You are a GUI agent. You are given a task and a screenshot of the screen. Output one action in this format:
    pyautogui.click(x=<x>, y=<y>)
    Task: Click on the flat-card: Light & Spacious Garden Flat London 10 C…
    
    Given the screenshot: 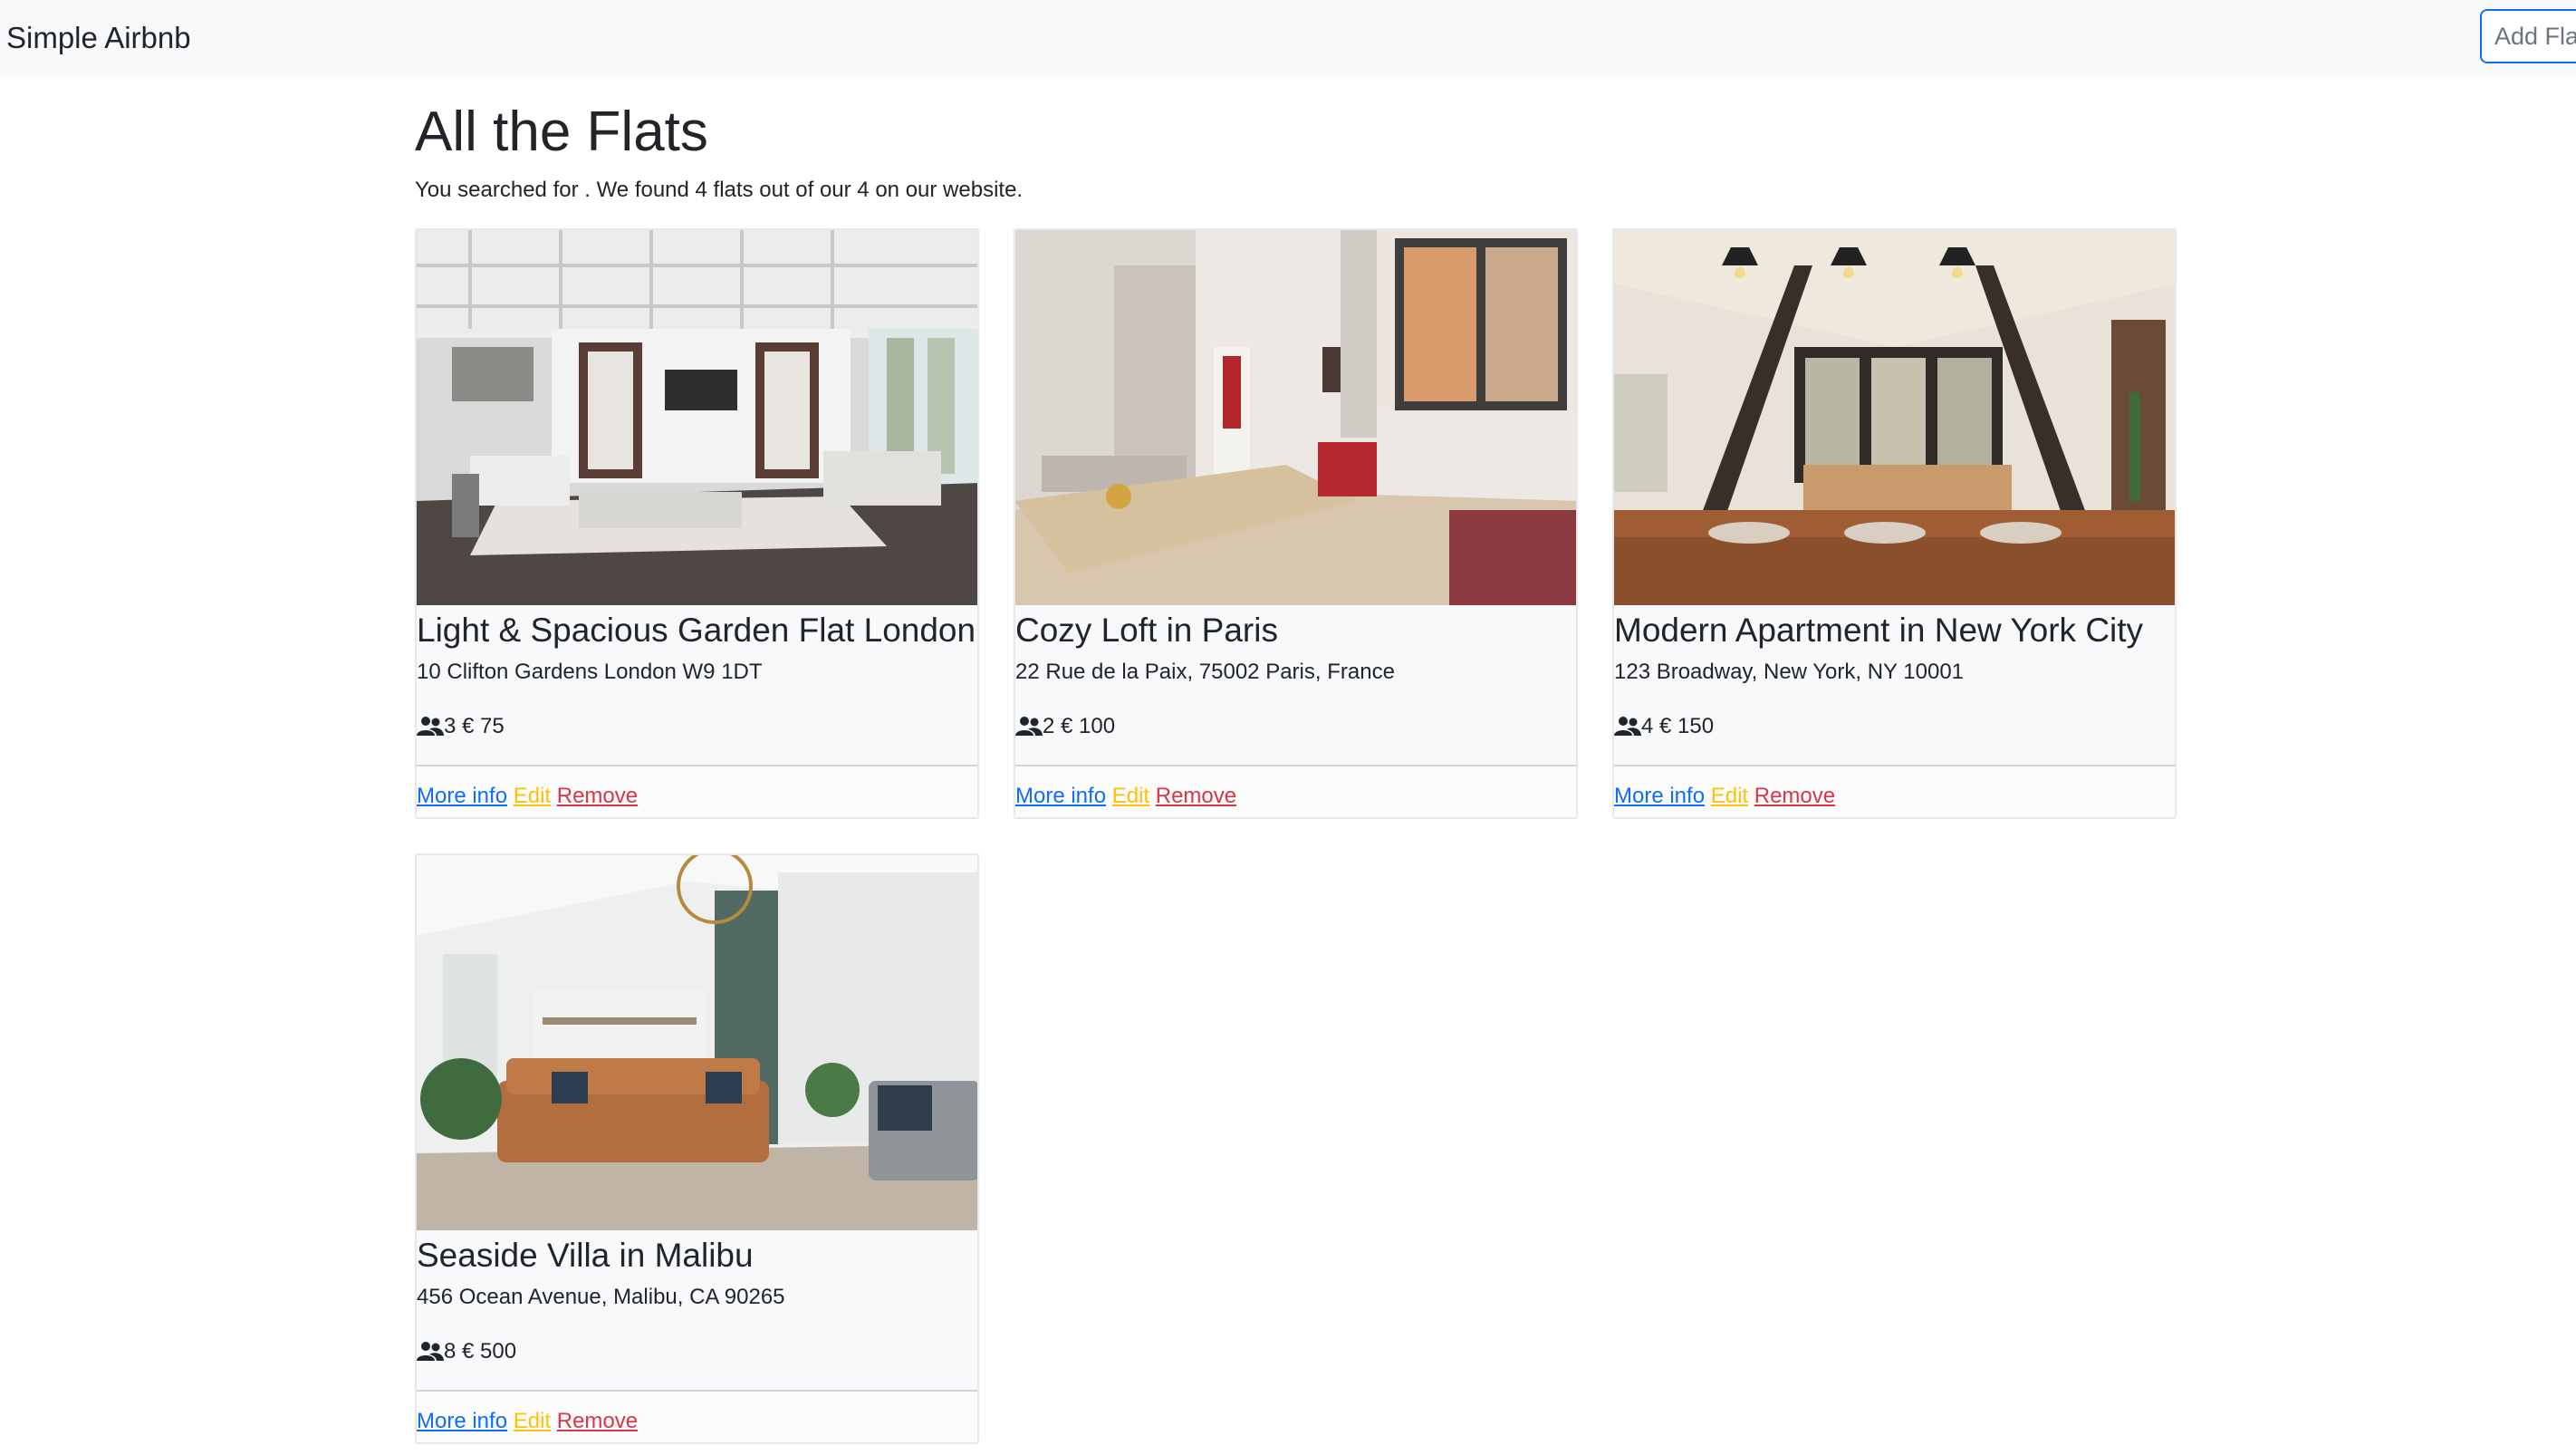 What is the action you would take?
    pyautogui.click(x=697, y=523)
    